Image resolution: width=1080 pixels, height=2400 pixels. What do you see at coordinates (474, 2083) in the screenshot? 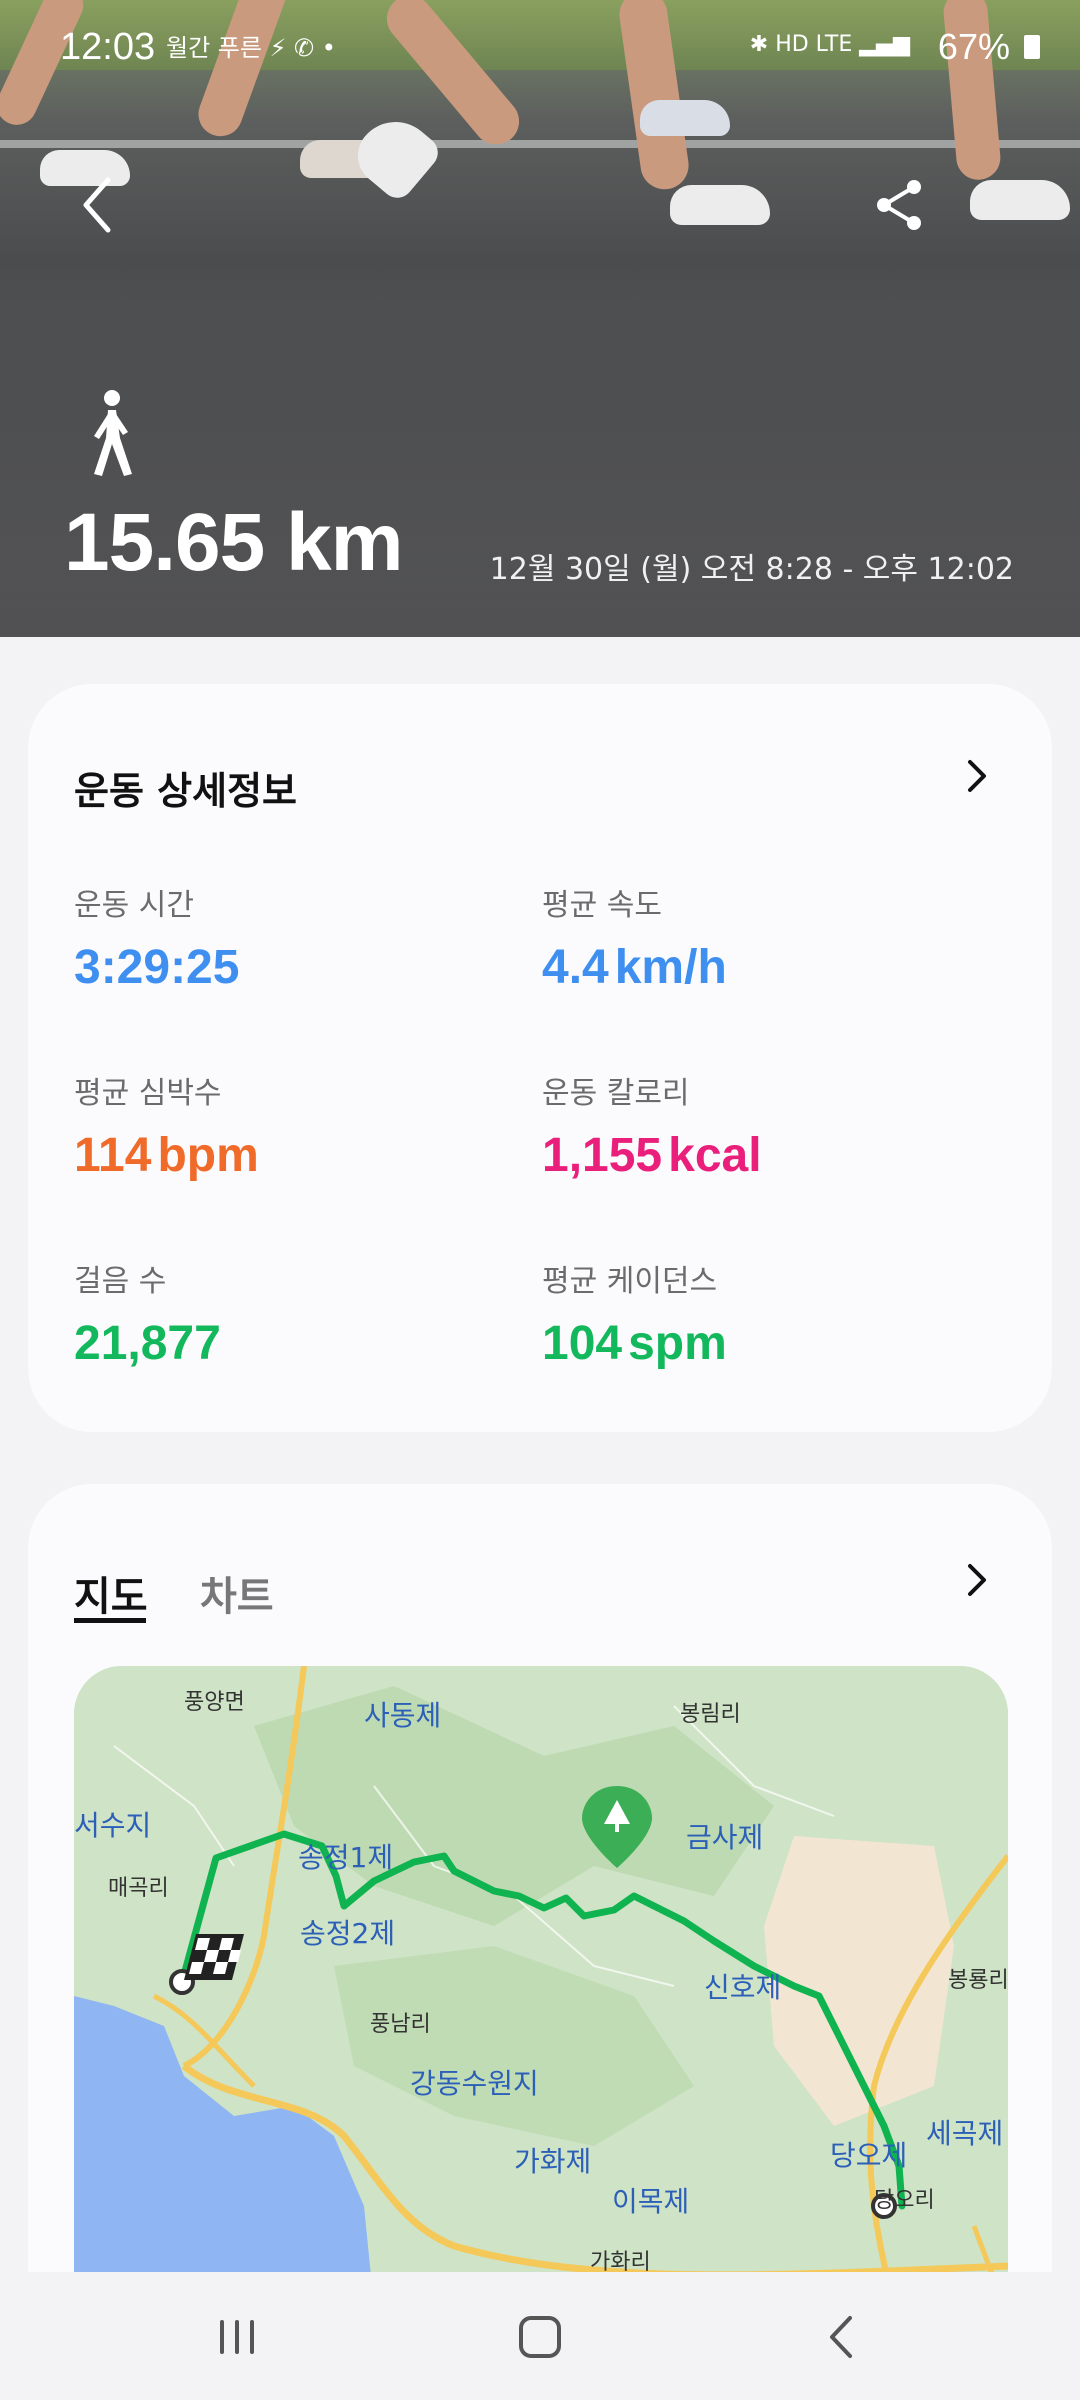
I see `map-label: 강동수원지` at bounding box center [474, 2083].